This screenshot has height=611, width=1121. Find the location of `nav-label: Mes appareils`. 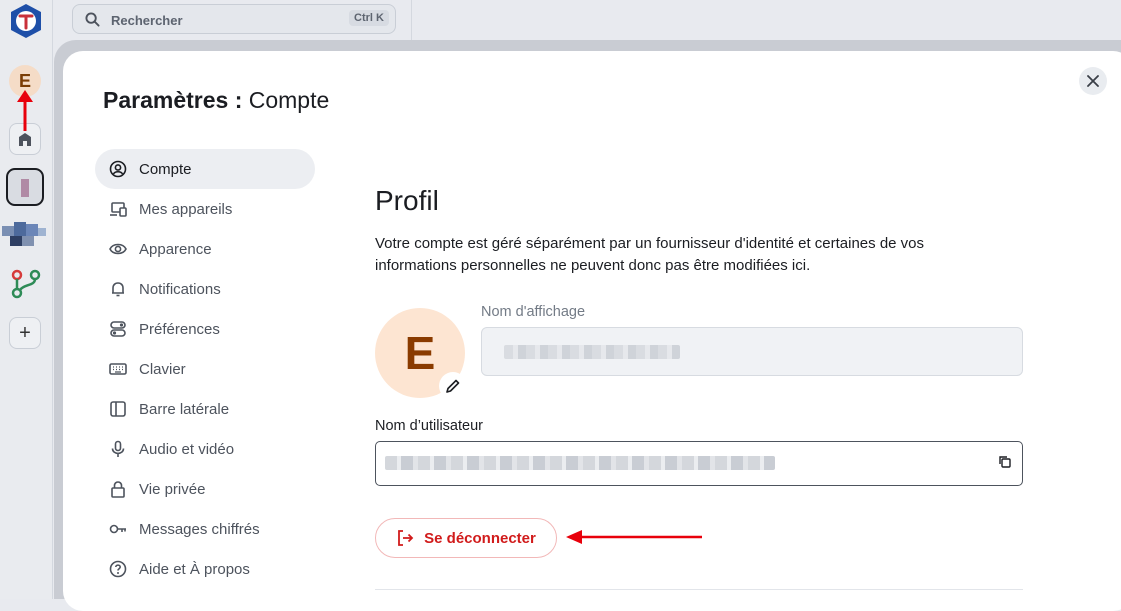

nav-label: Mes appareils is located at coordinates (186, 209).